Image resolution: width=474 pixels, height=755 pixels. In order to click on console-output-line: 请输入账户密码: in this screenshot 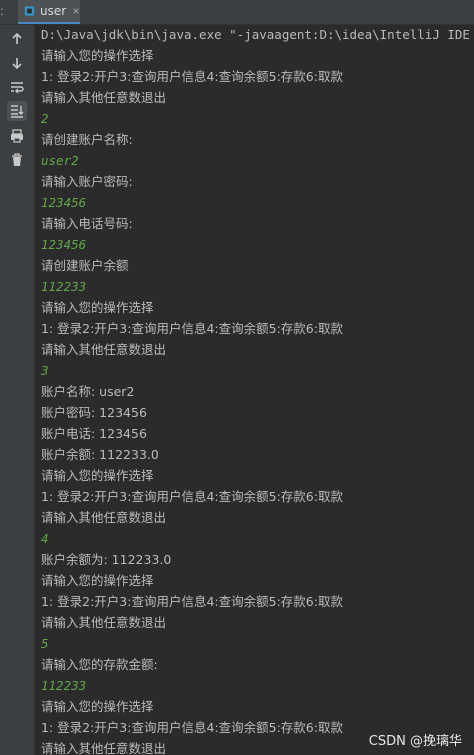, I will do `click(87, 181)`.